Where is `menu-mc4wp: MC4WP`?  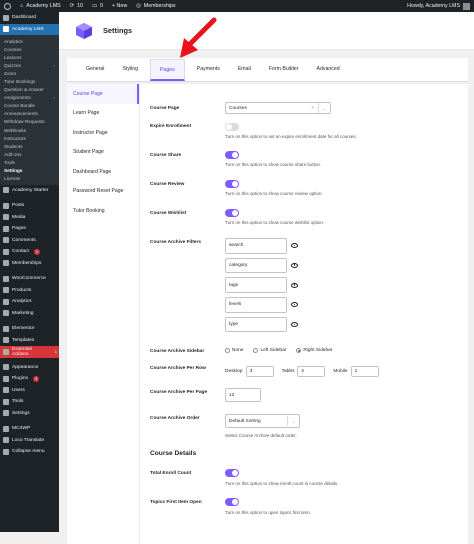
menu-mc4wp: MC4WP is located at coordinates (29, 429).